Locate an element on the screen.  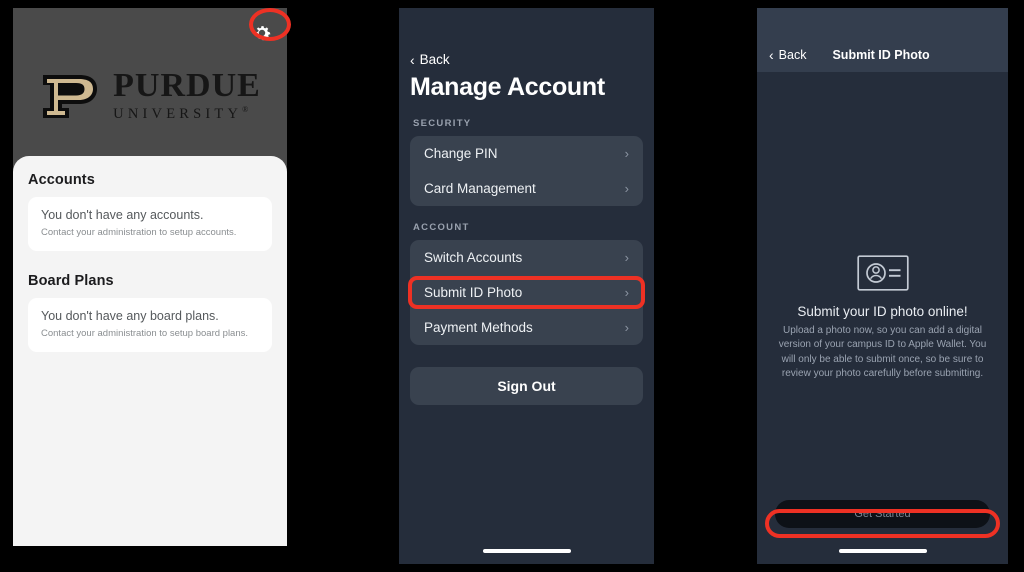
settings-gear-button is located at coordinates (262, 33).